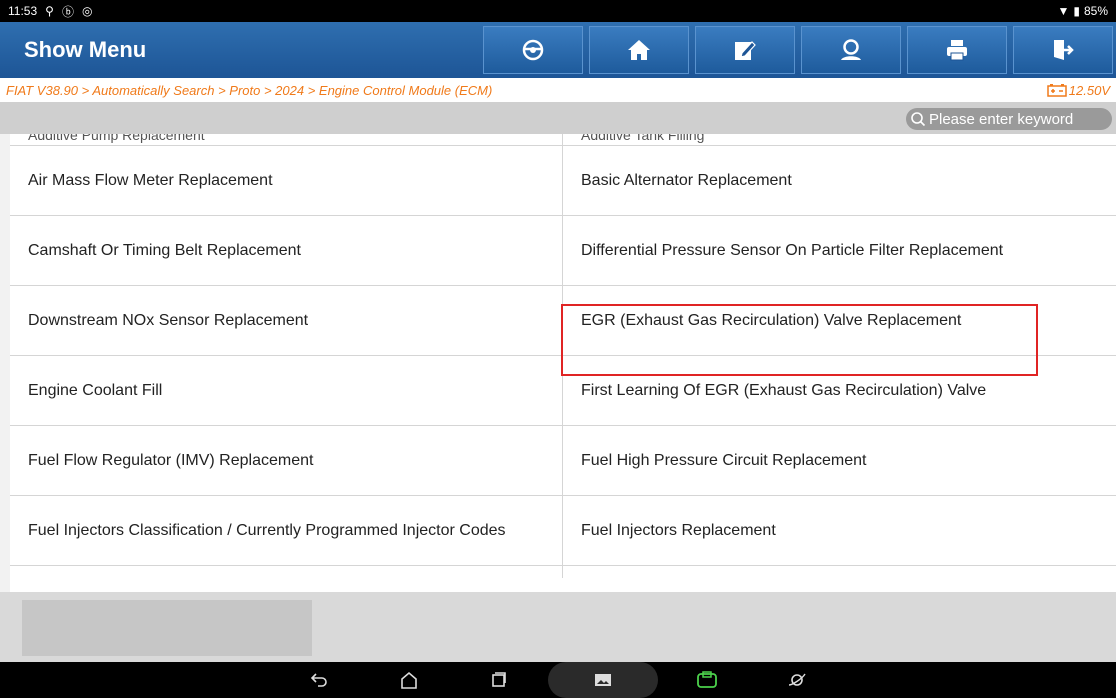 The image size is (1116, 698). I want to click on vci-icon, so click(707, 679).